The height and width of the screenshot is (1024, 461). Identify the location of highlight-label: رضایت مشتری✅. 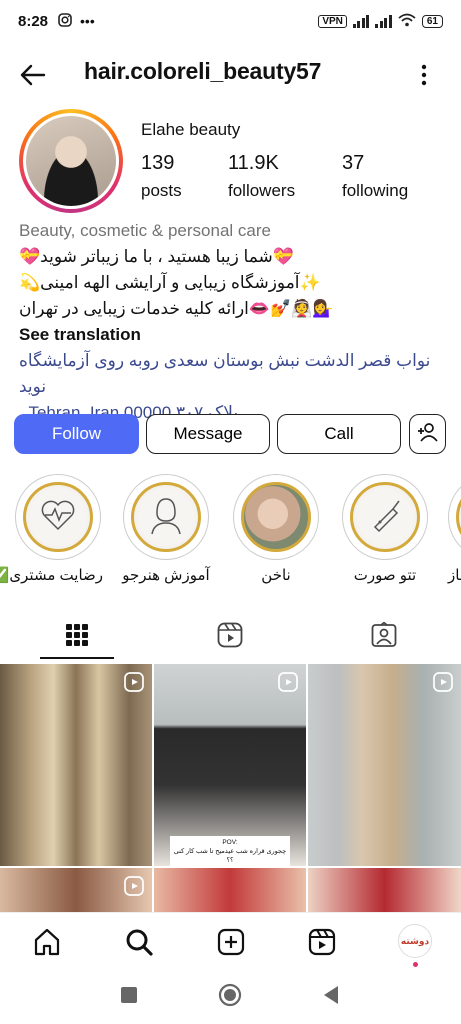
(51, 575).